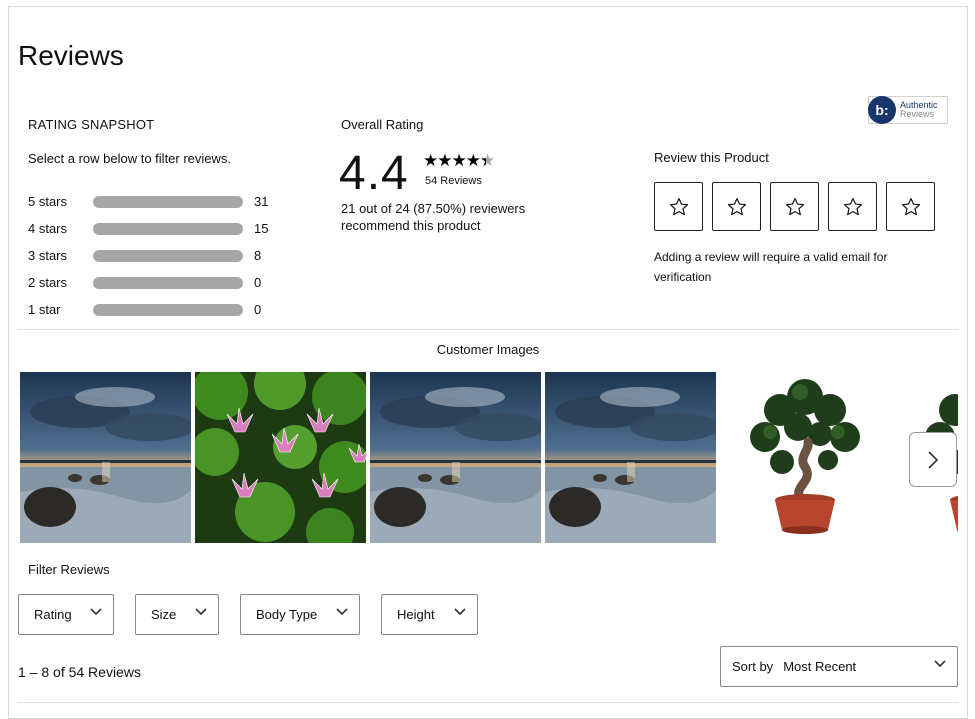 This screenshot has width=975, height=719. I want to click on overall-stars: ★★★★★★, so click(459, 160).